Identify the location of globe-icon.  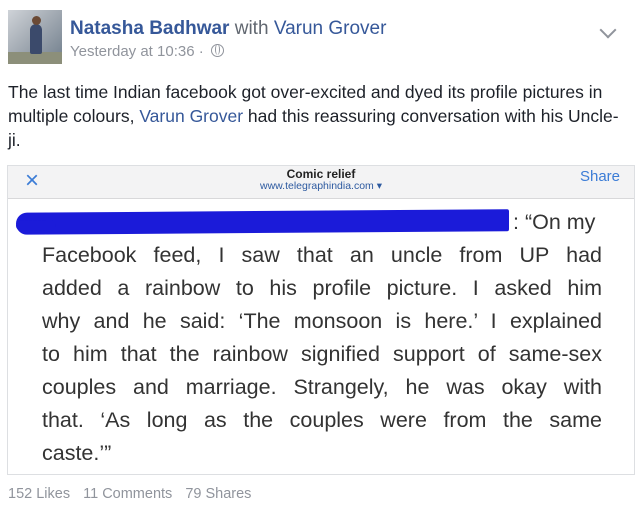
(217, 50).